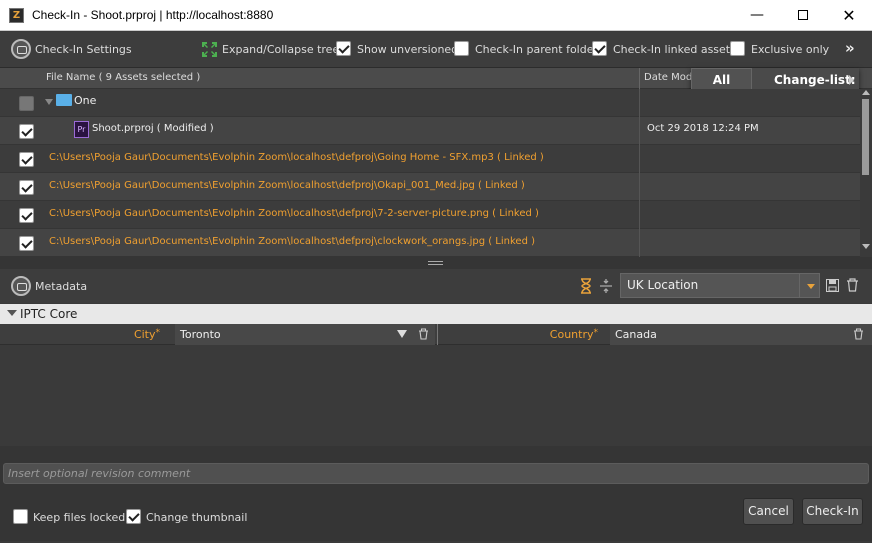  What do you see at coordinates (16, 15) in the screenshot?
I see `app-logo-icon: Z` at bounding box center [16, 15].